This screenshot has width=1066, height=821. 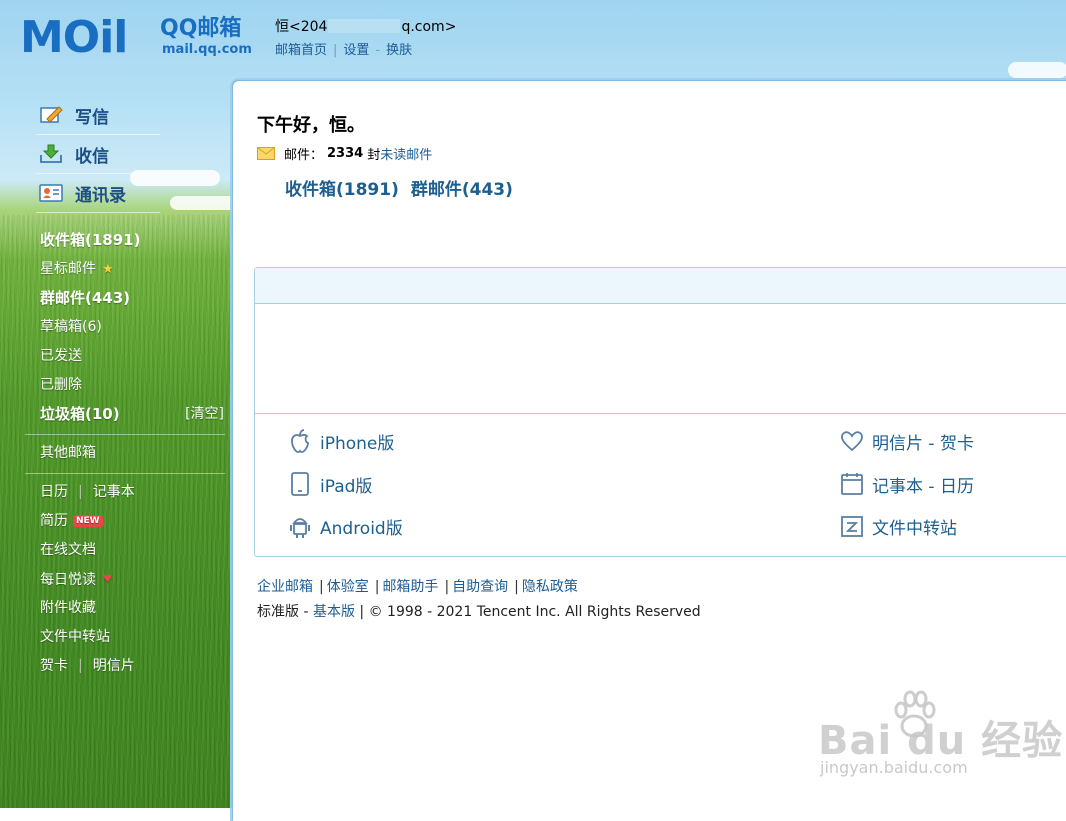 I want to click on resume-label: 简历, so click(x=54, y=521).